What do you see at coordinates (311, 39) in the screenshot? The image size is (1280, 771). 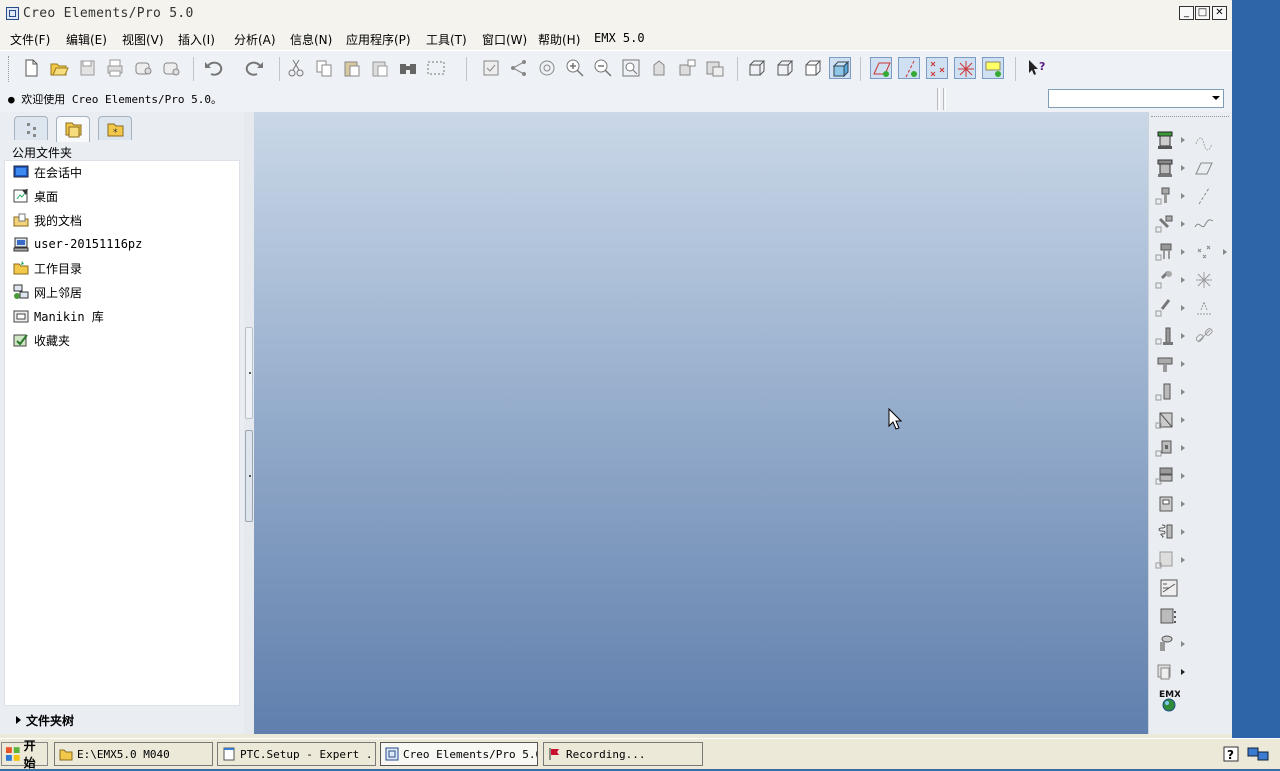 I see `menu-info: 信息(N)` at bounding box center [311, 39].